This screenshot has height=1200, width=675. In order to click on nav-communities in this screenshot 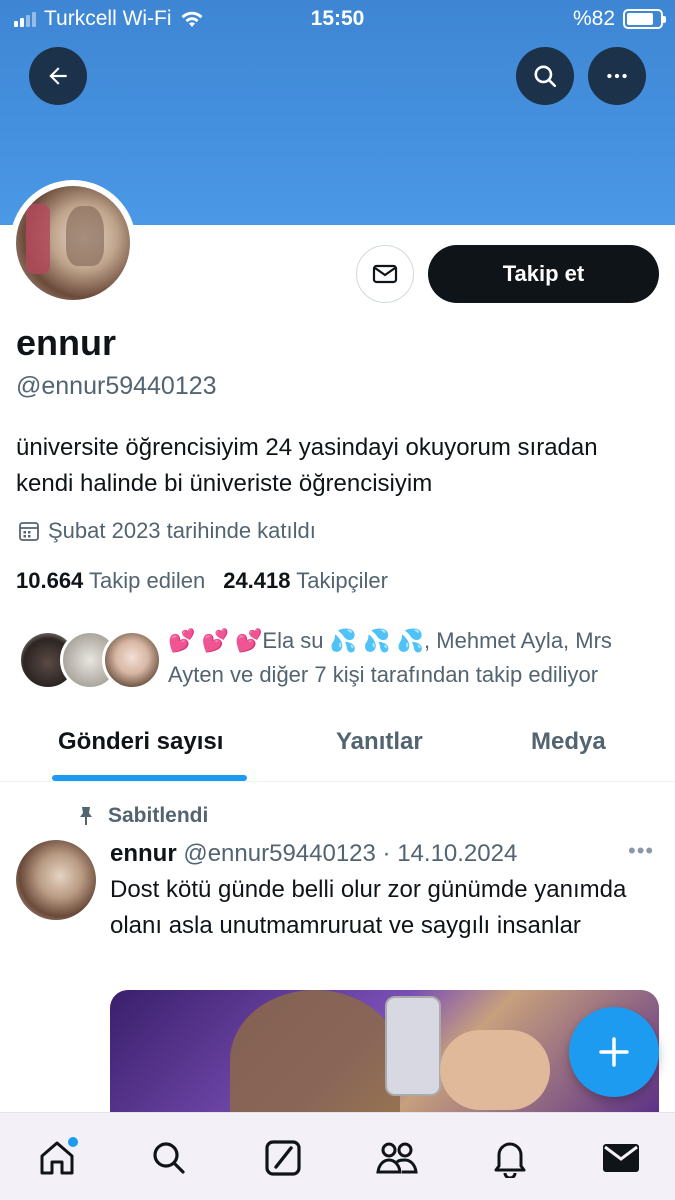, I will do `click(397, 1158)`.